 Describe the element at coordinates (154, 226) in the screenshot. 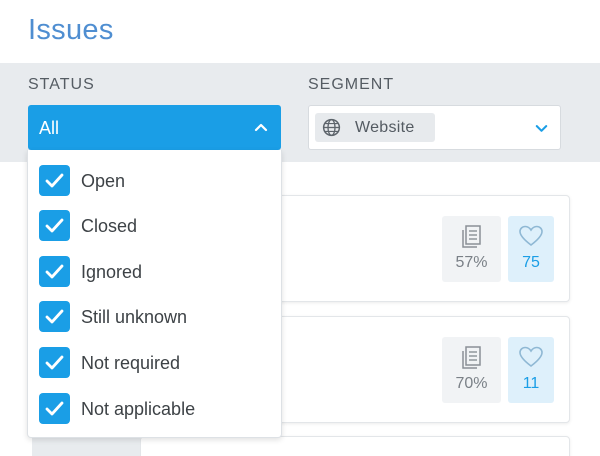

I see `status-option-closed: Closed` at that location.